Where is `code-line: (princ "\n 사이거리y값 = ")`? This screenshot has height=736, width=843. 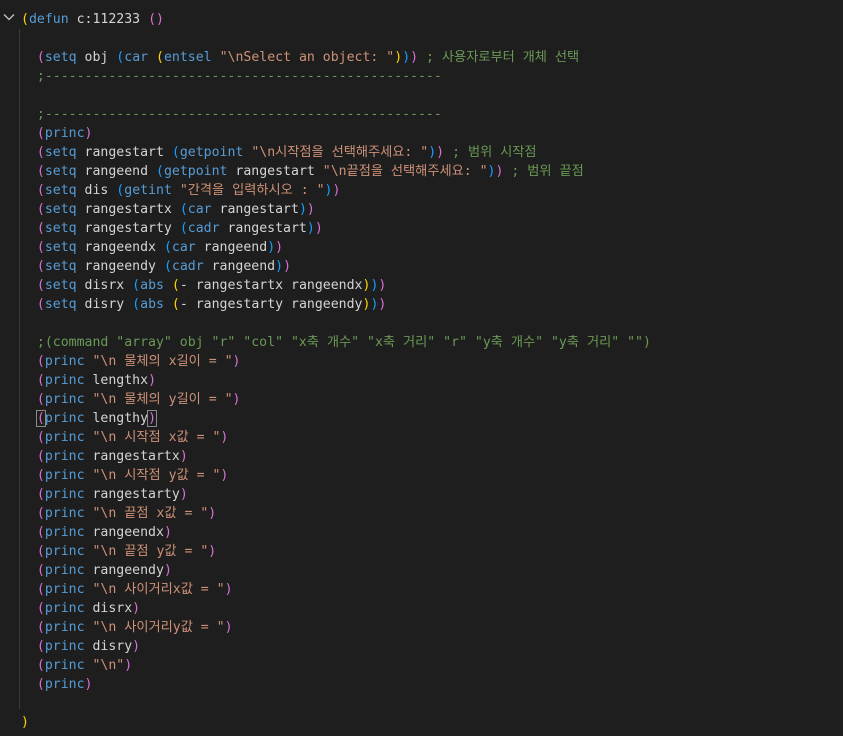 code-line: (princ "\n 사이거리y값 = ") is located at coordinates (127, 627).